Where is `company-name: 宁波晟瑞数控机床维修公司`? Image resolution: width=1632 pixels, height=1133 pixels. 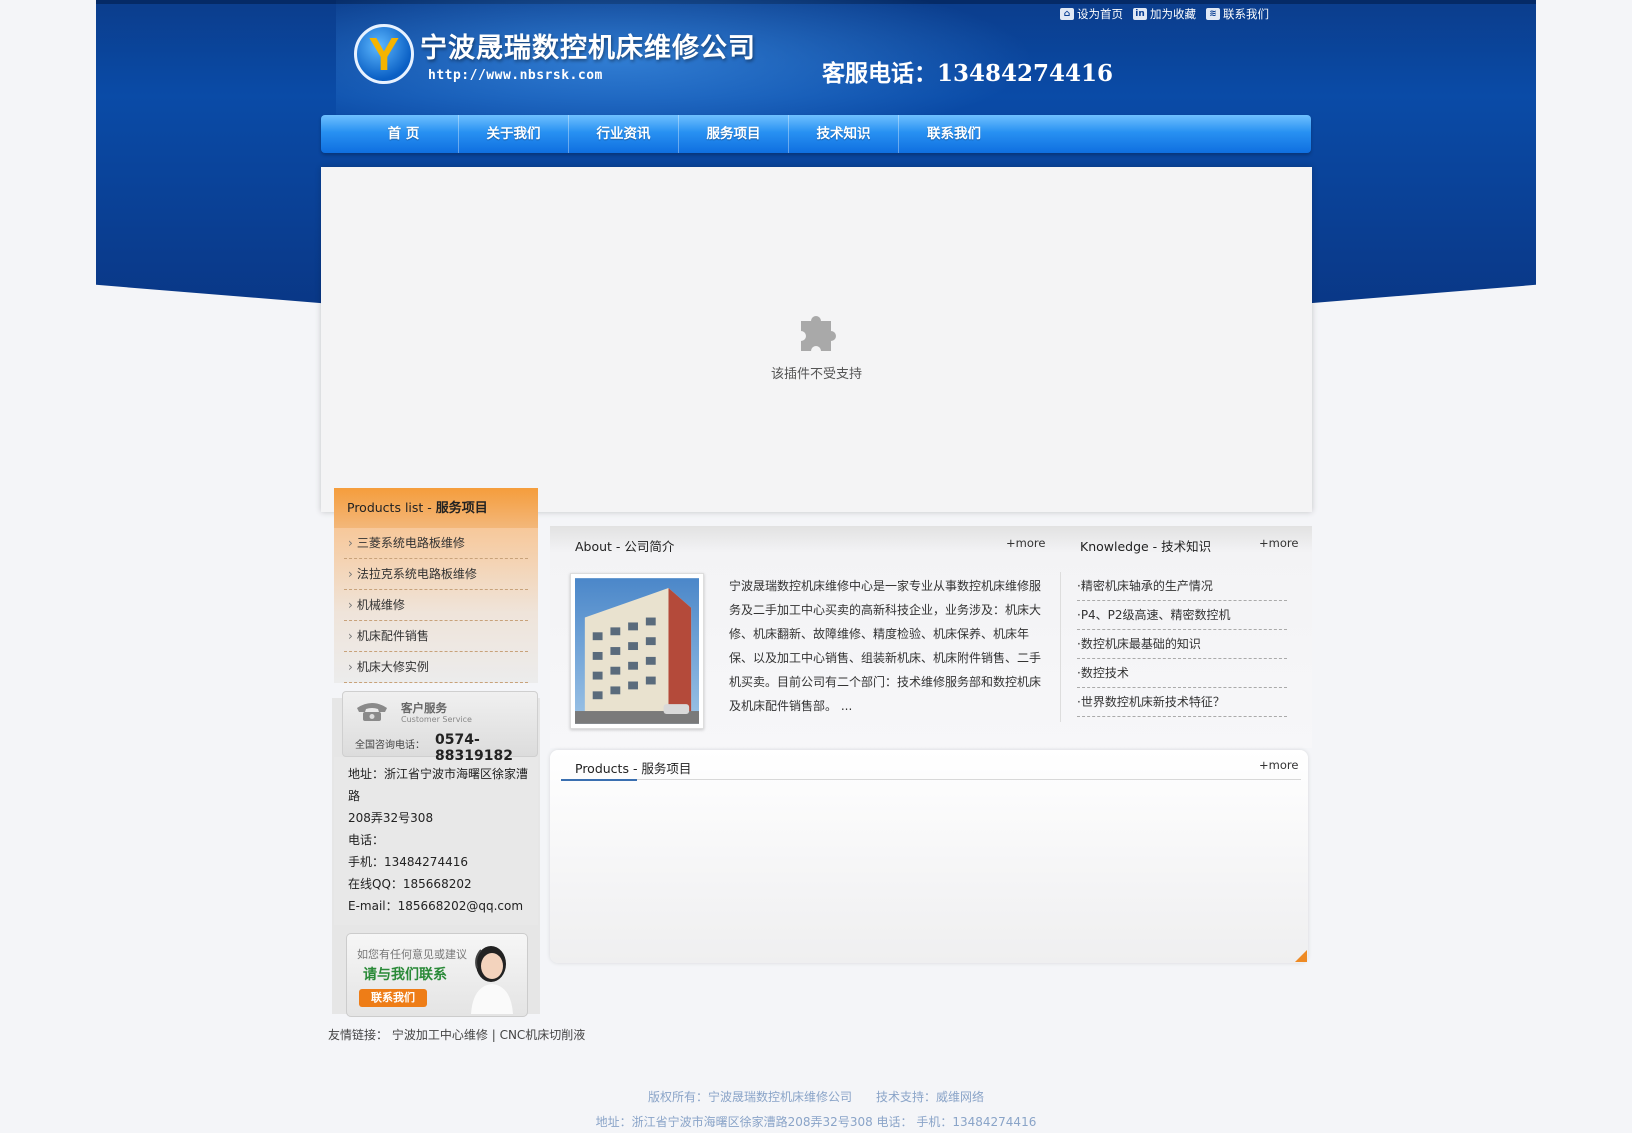 company-name: 宁波晟瑞数控机床维修公司 is located at coordinates (588, 48).